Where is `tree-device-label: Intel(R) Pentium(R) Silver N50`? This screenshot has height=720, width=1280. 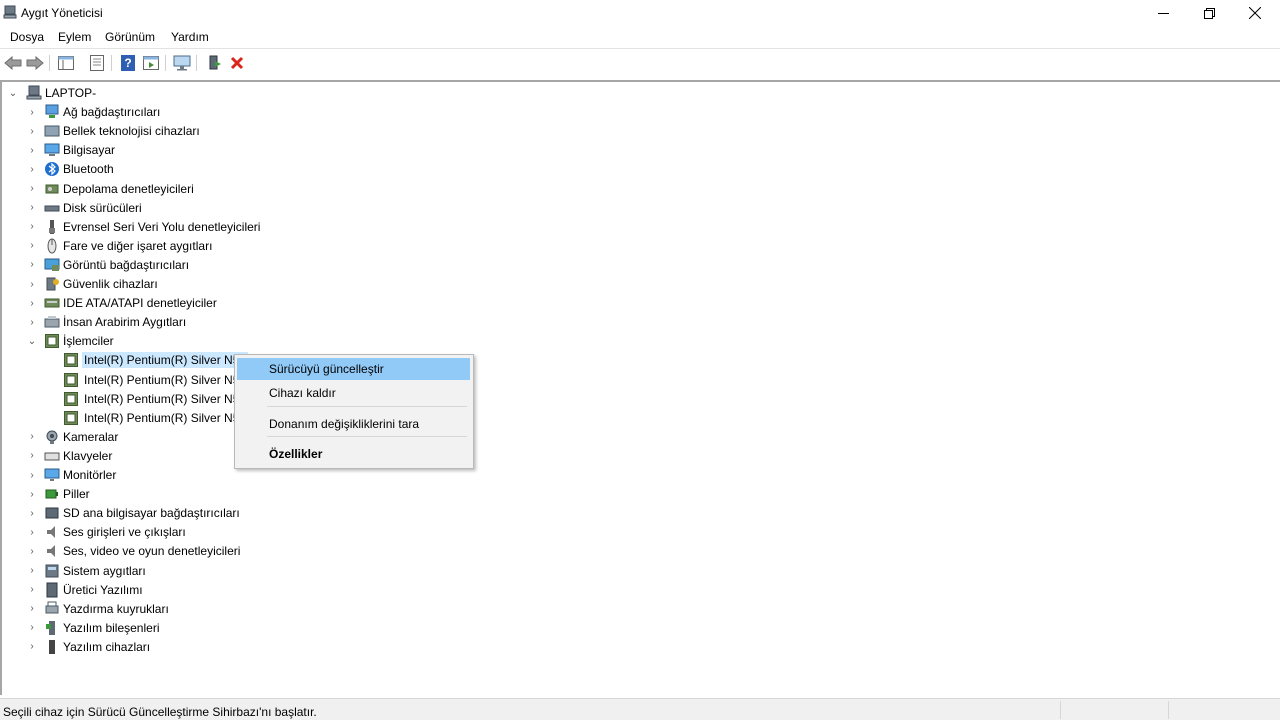 tree-device-label: Intel(R) Pentium(R) Silver N50 is located at coordinates (165, 417).